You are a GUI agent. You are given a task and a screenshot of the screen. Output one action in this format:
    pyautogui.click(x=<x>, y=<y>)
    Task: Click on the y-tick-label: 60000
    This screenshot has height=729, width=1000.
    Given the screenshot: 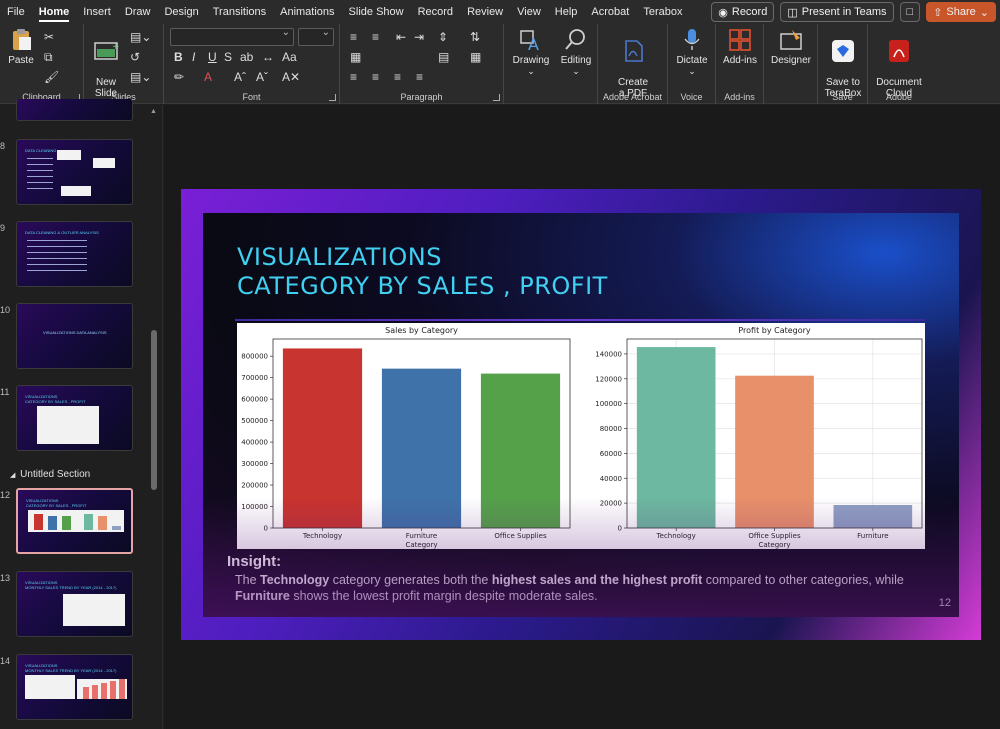 What is the action you would take?
    pyautogui.click(x=611, y=454)
    